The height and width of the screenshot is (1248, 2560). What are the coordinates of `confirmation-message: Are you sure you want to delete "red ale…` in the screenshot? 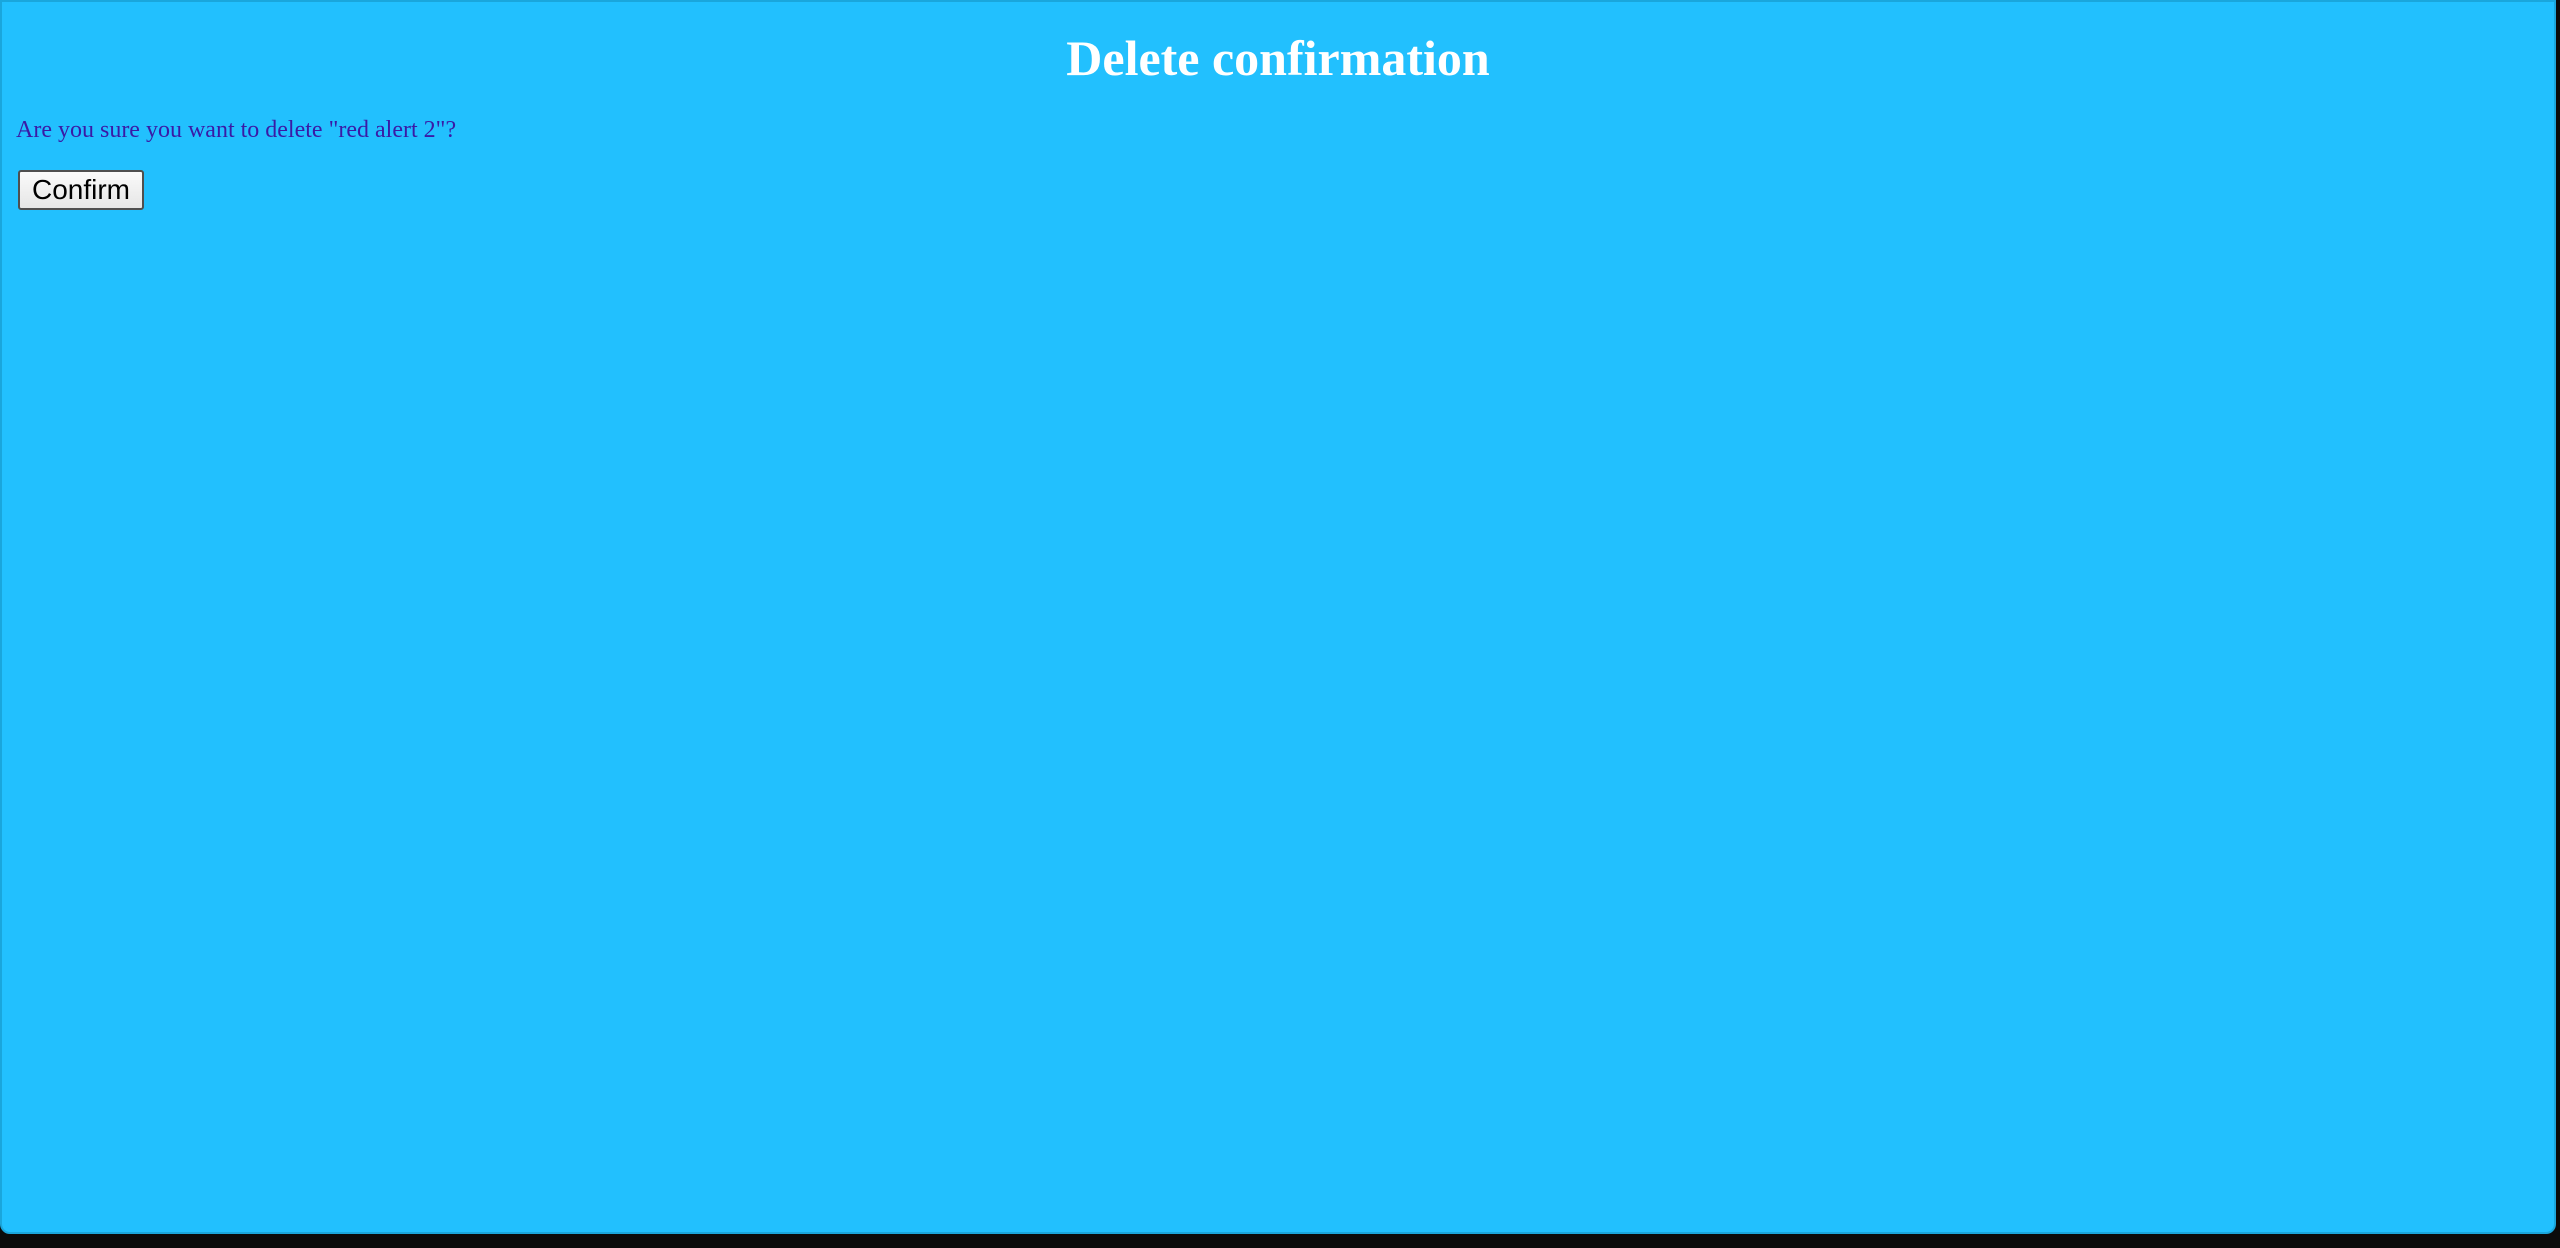 It's located at (236, 130).